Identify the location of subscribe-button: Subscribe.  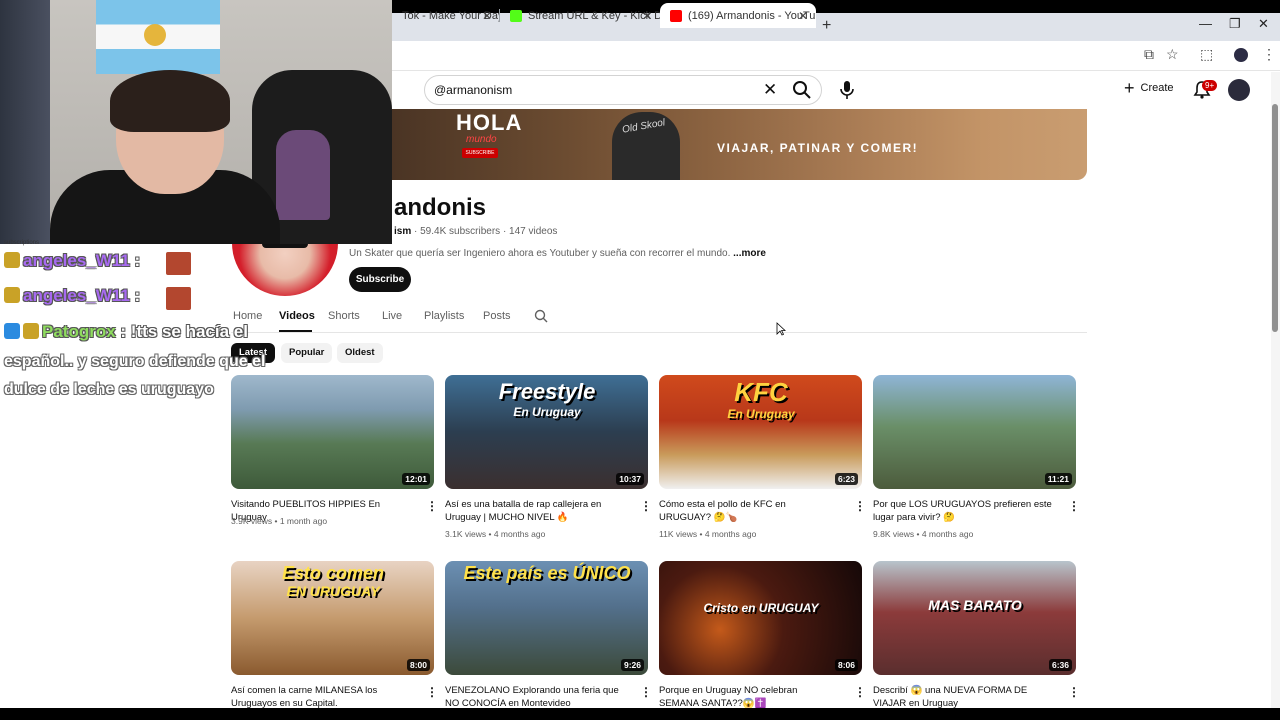
(380, 279).